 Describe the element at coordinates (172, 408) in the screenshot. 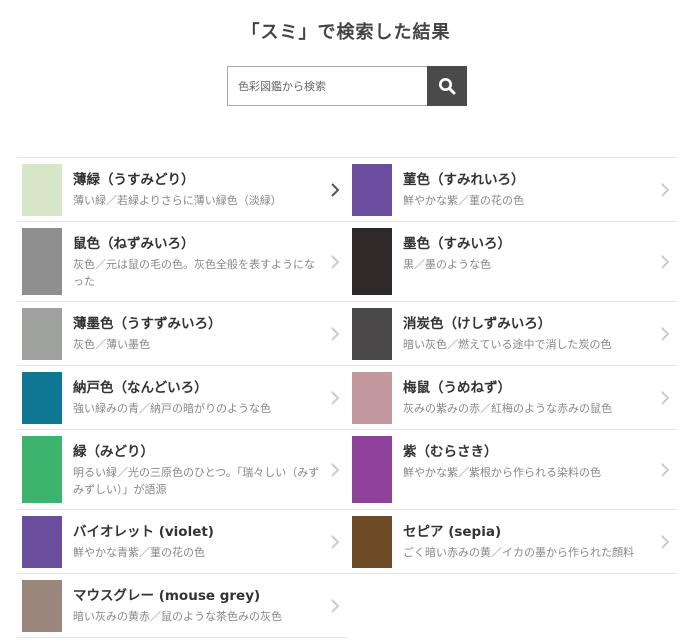

I see `color-description: 強い緑みの青／納戸の暗がりのような色` at that location.